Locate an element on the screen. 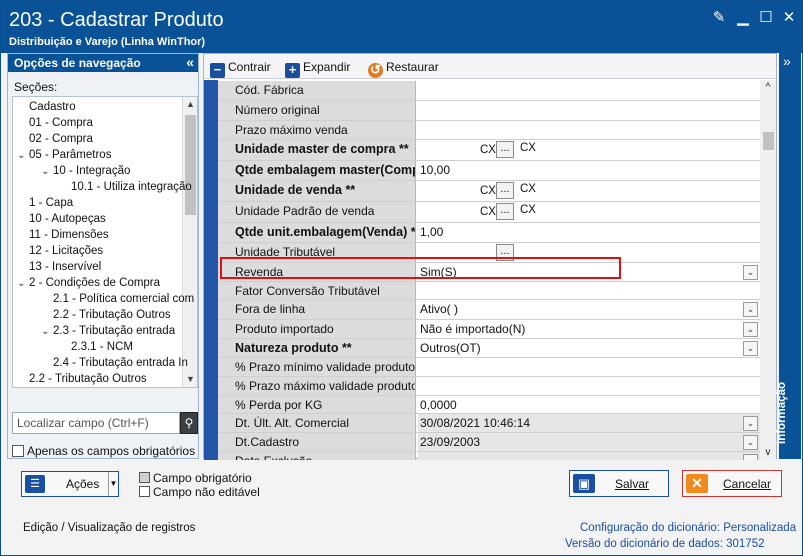 This screenshot has height=556, width=803. actions-button: ☰ Ações ▼ is located at coordinates (70, 484).